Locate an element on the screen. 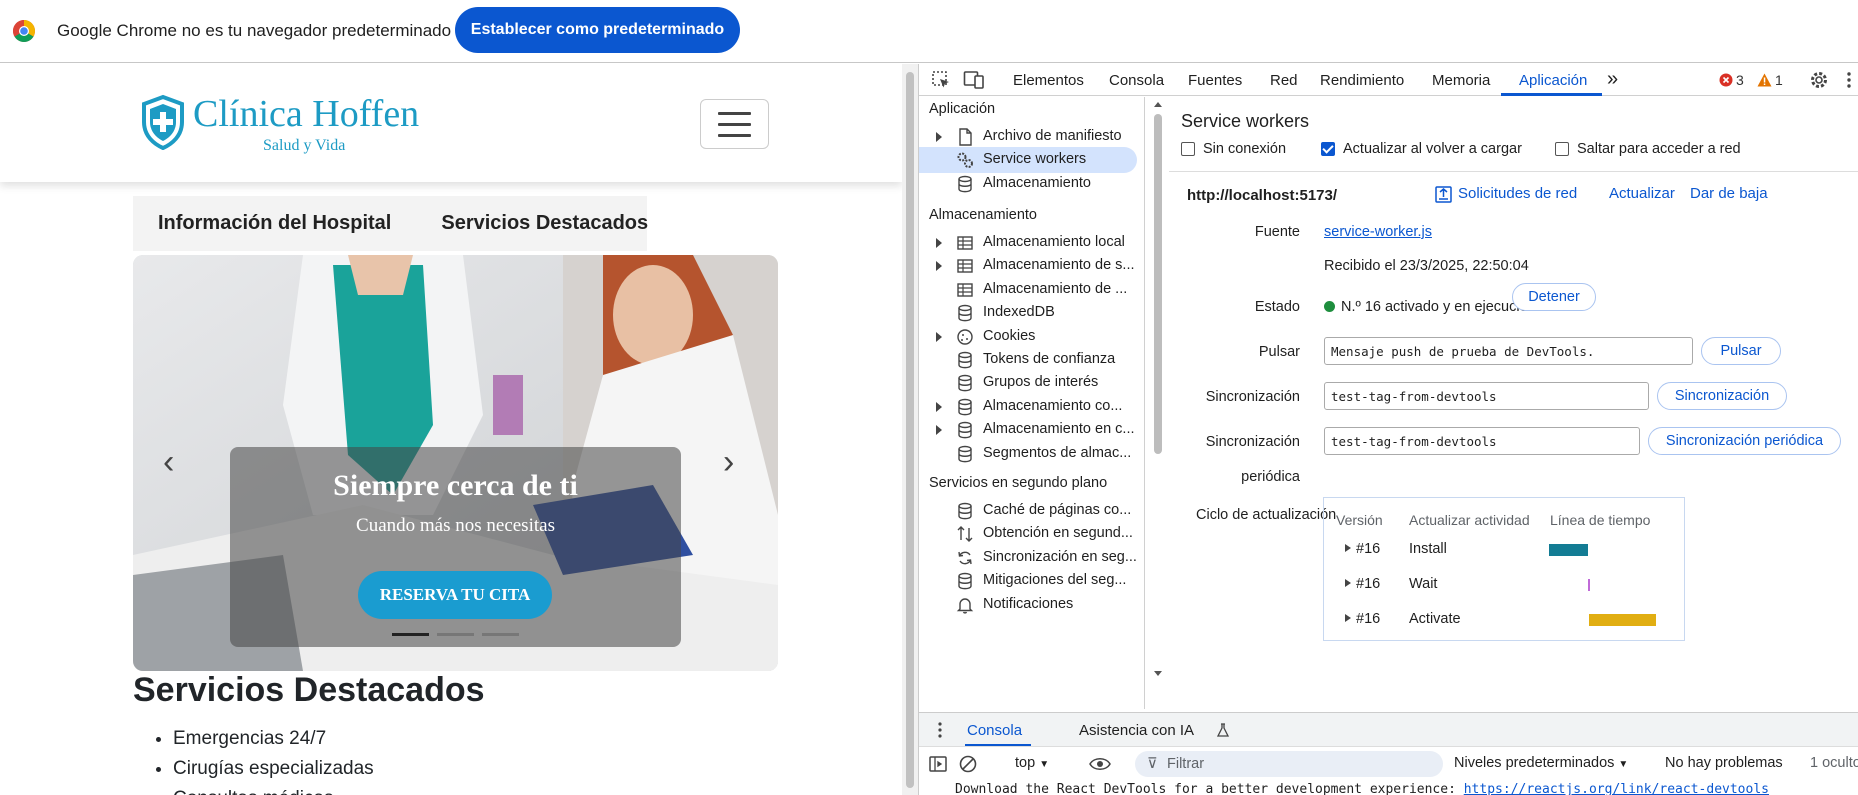 This screenshot has width=1858, height=795. table-row: #16 Wait is located at coordinates (1505, 584).